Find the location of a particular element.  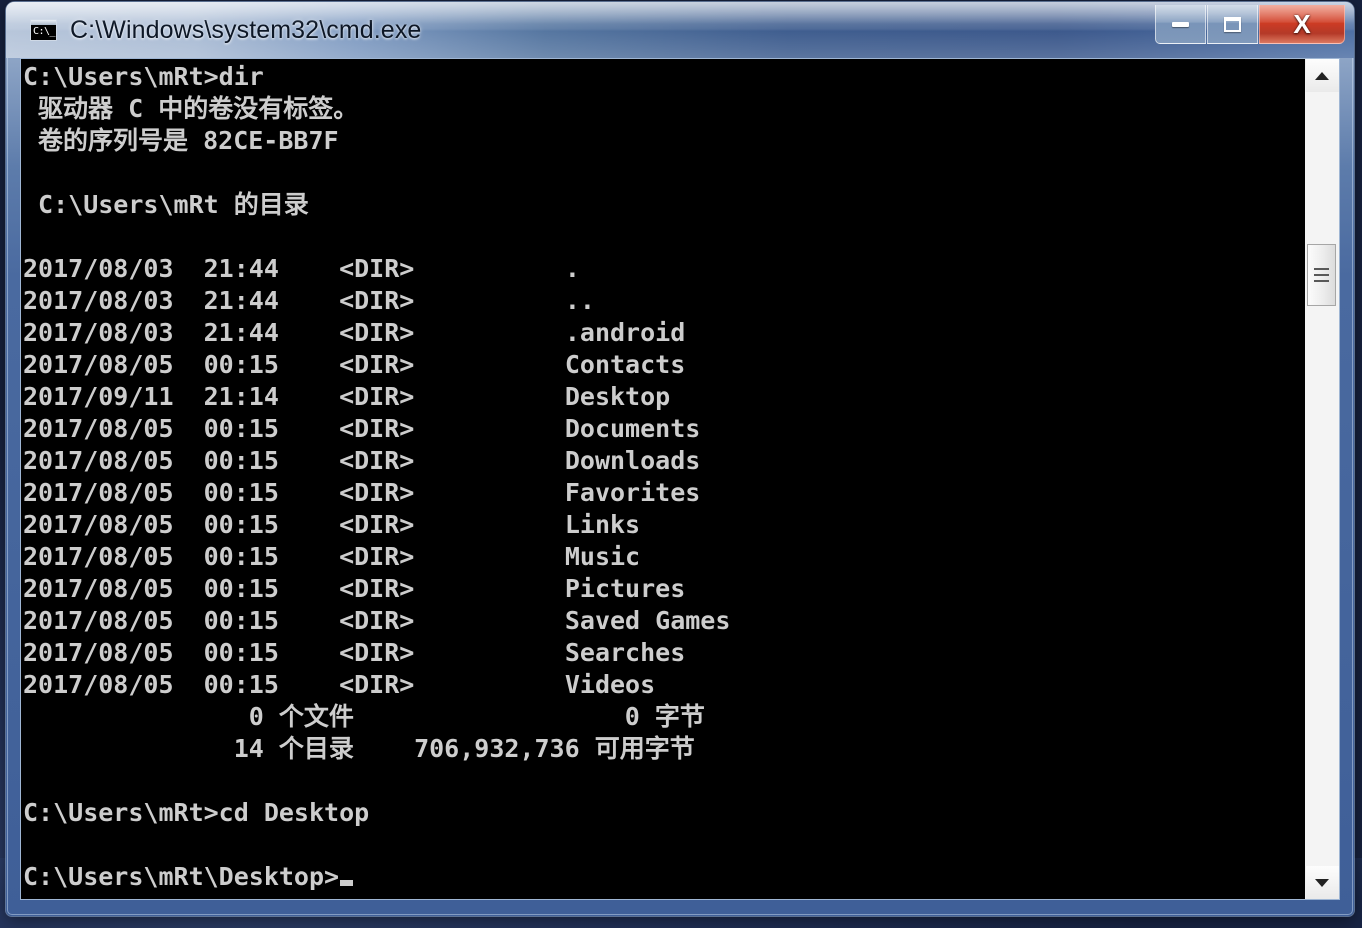

cmd-icon-titlebar-strip is located at coordinates (43, 22).